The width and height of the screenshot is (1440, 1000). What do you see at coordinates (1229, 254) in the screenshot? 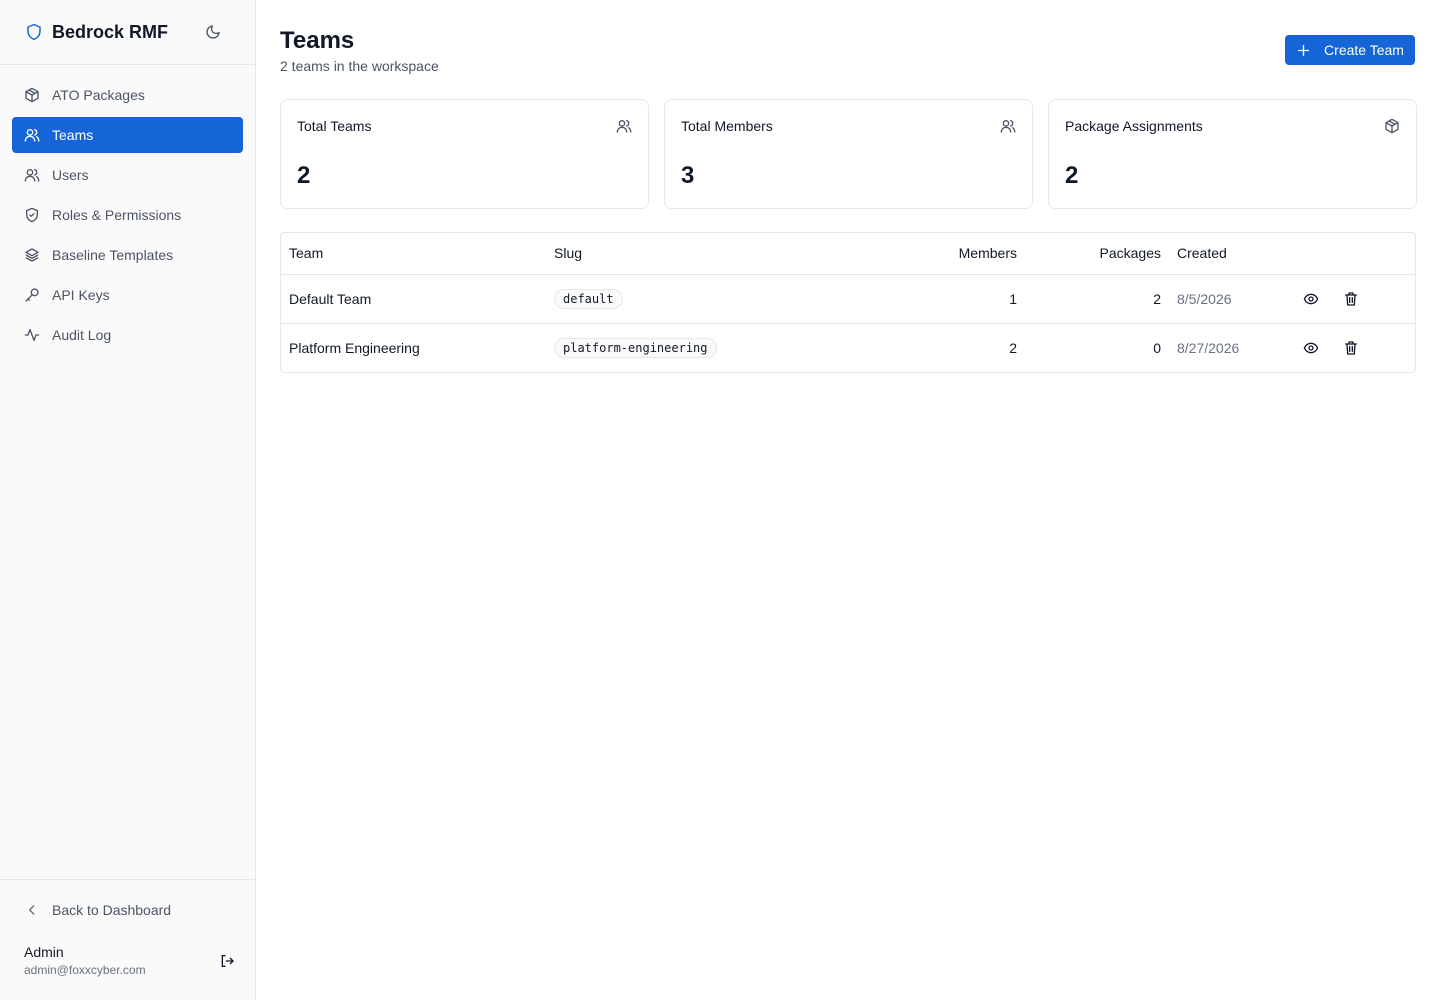
I see `column-header-created: Created` at bounding box center [1229, 254].